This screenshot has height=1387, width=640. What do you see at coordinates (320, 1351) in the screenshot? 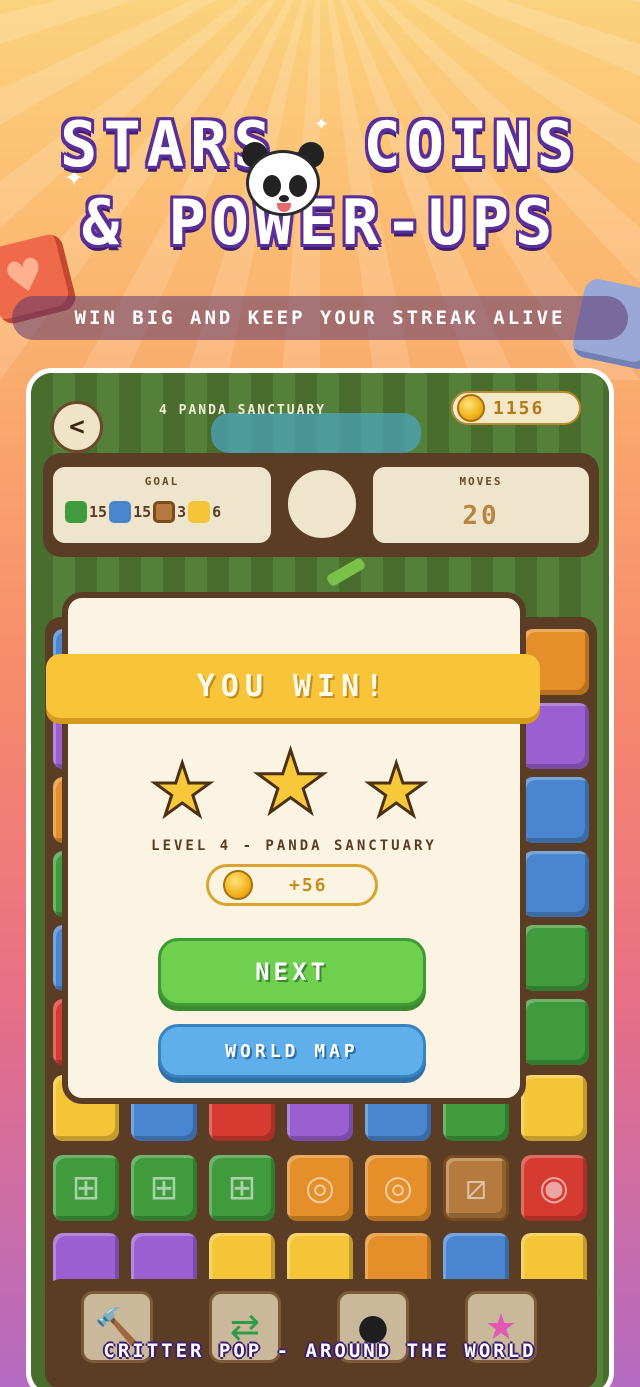
I see `footer-tagline: CRITTER POP - AROUND THE WORLD` at bounding box center [320, 1351].